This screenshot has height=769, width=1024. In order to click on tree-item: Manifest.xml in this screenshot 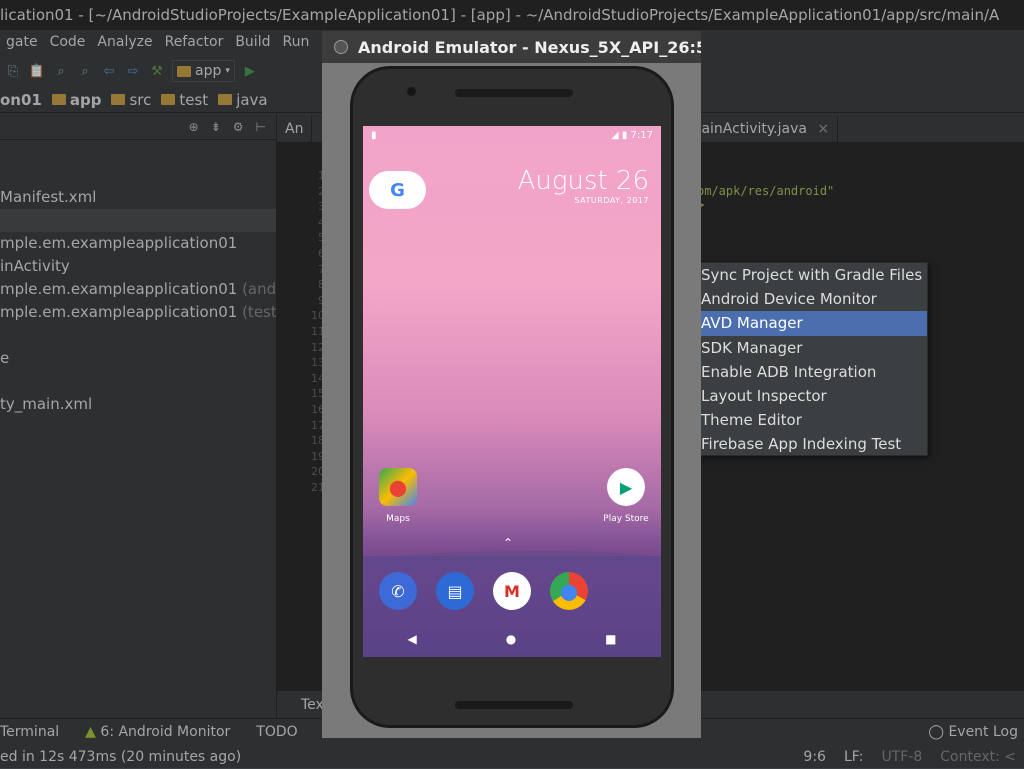, I will do `click(138, 197)`.